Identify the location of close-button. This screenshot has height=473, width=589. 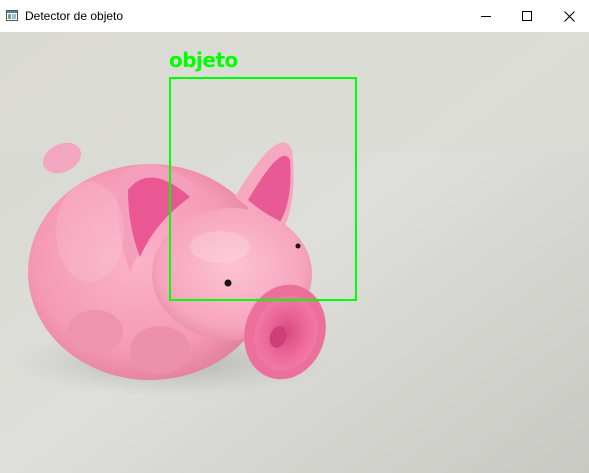
(568, 16).